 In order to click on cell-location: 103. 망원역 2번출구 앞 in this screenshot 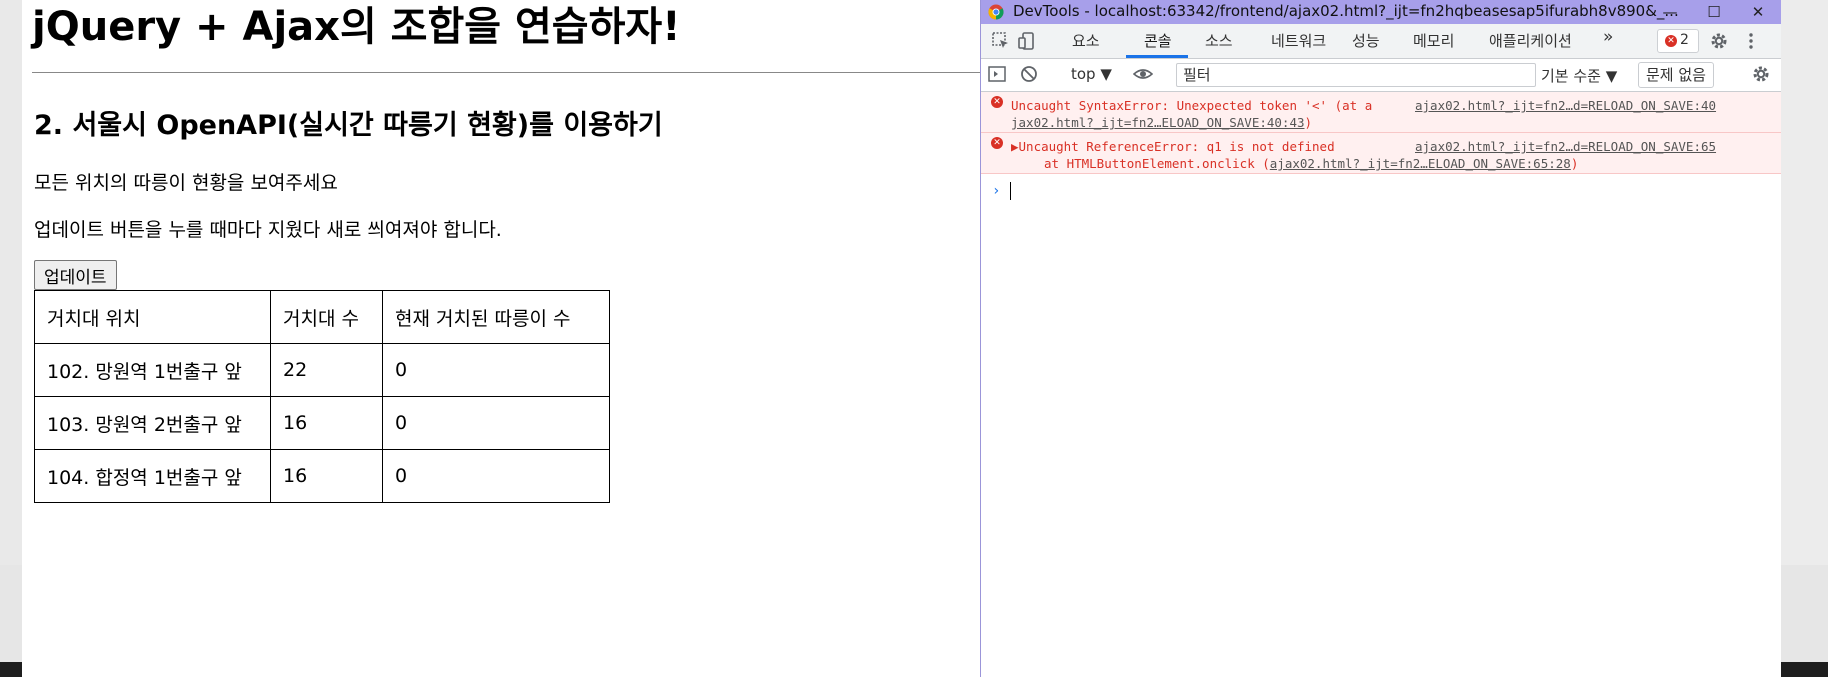, I will do `click(152, 423)`.